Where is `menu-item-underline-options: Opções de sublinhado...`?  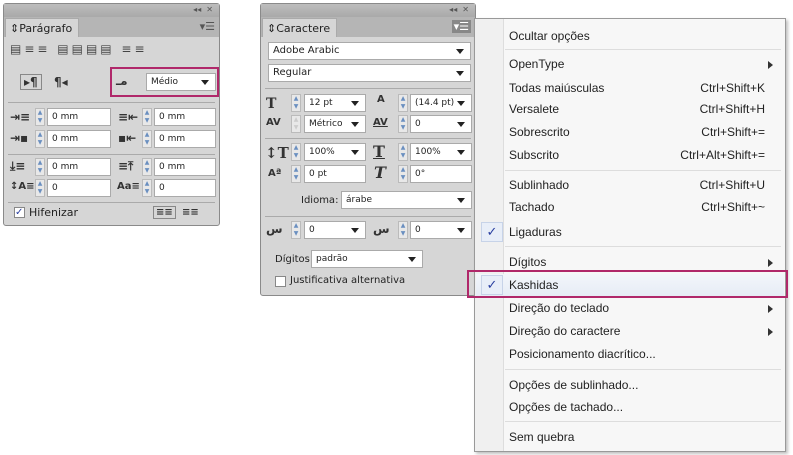
menu-item-underline-options: Opções de sublinhado... is located at coordinates (640, 385).